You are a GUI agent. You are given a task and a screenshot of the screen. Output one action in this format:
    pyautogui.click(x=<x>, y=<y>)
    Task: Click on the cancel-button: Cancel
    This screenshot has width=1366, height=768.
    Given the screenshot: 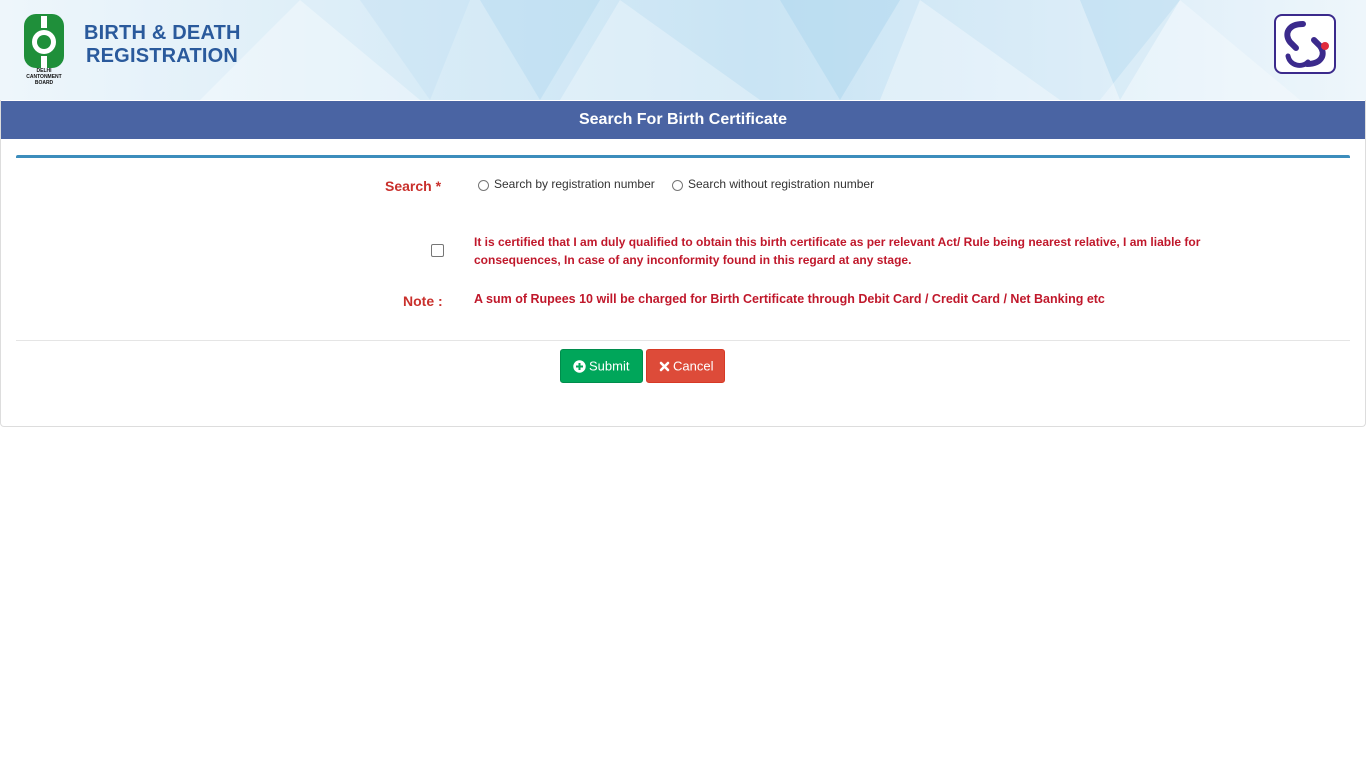 What is the action you would take?
    pyautogui.click(x=685, y=366)
    